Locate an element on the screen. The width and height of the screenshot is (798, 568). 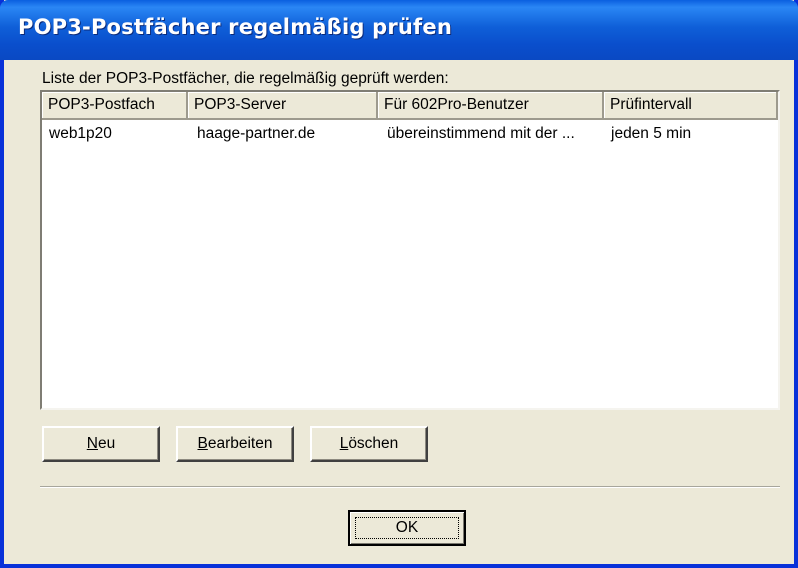
ok-button: OK is located at coordinates (407, 528).